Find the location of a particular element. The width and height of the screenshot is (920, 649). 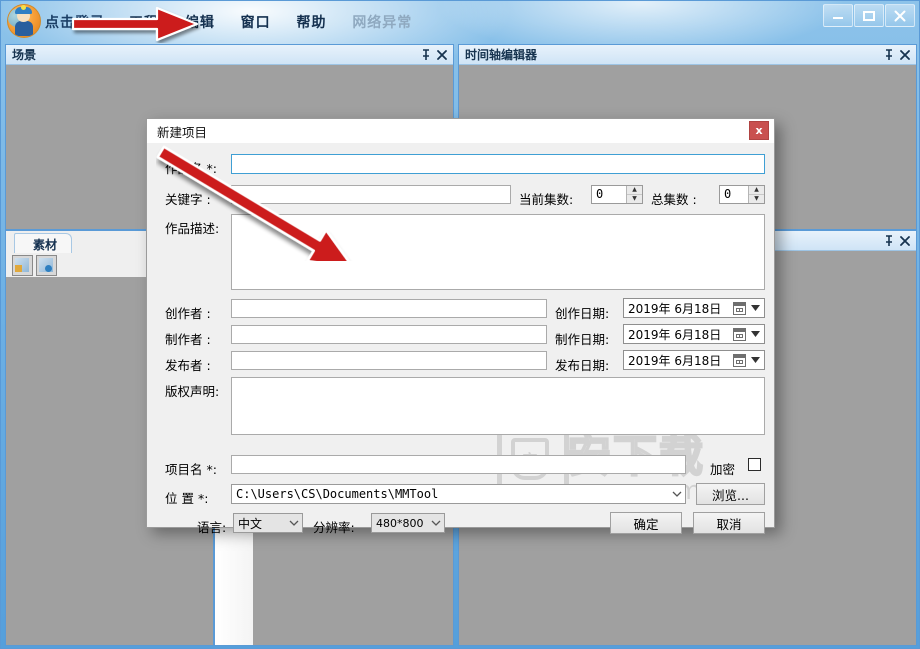

creator-date-picker: 2019年 6月18日 is located at coordinates (694, 308).